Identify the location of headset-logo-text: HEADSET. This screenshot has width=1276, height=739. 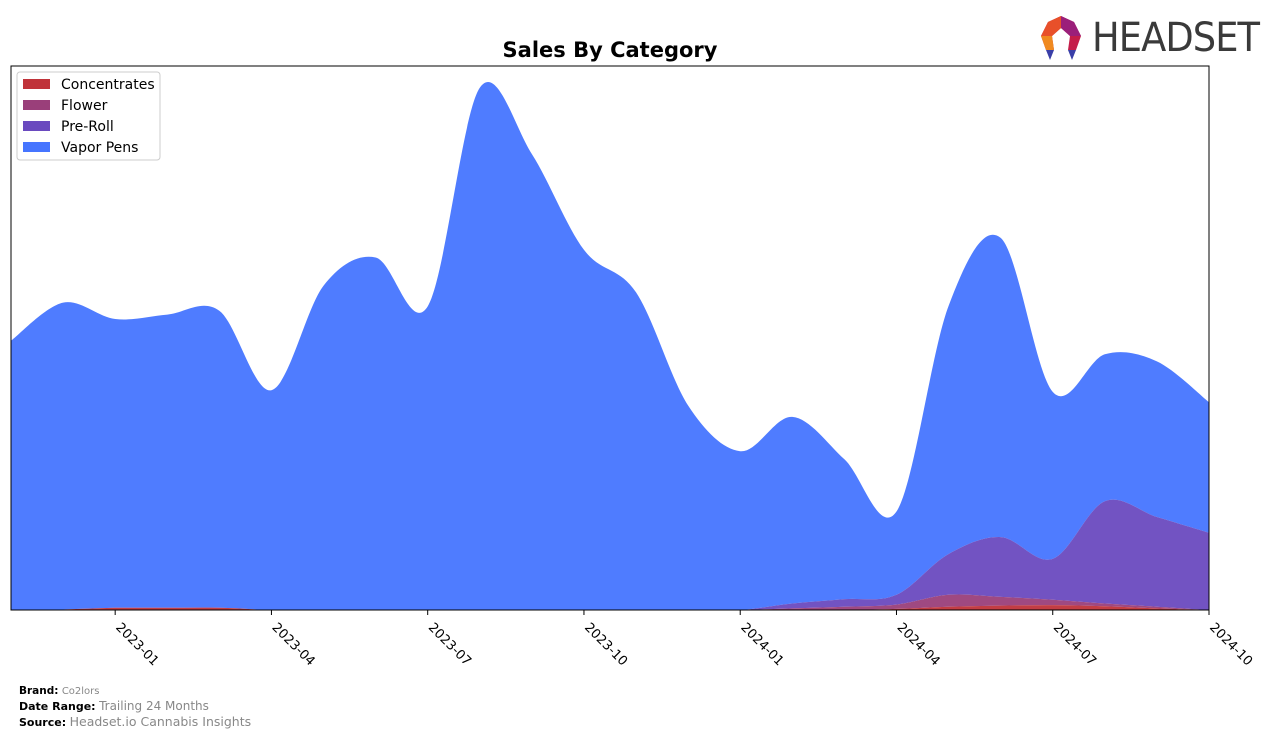
(1176, 38).